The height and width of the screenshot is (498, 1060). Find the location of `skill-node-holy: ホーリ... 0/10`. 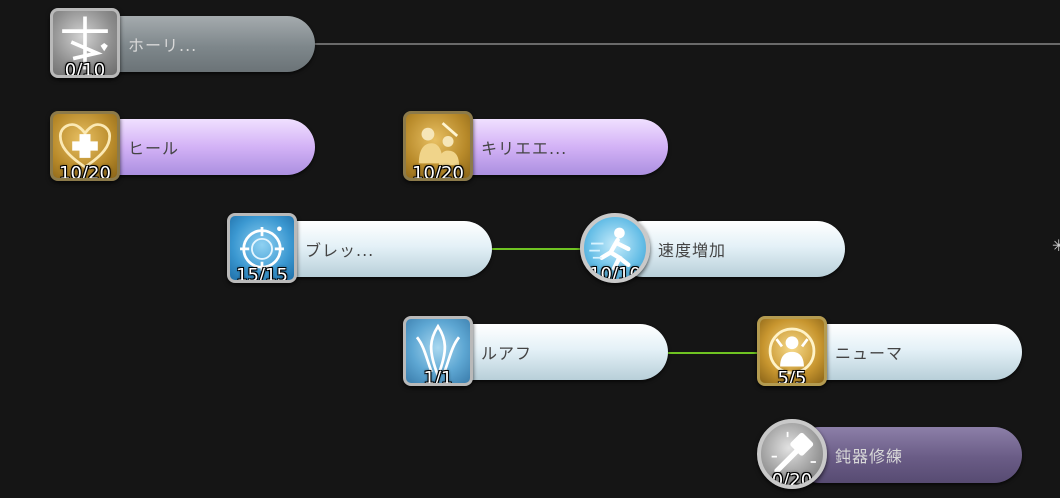

skill-node-holy: ホーリ... 0/10 is located at coordinates (184, 46).